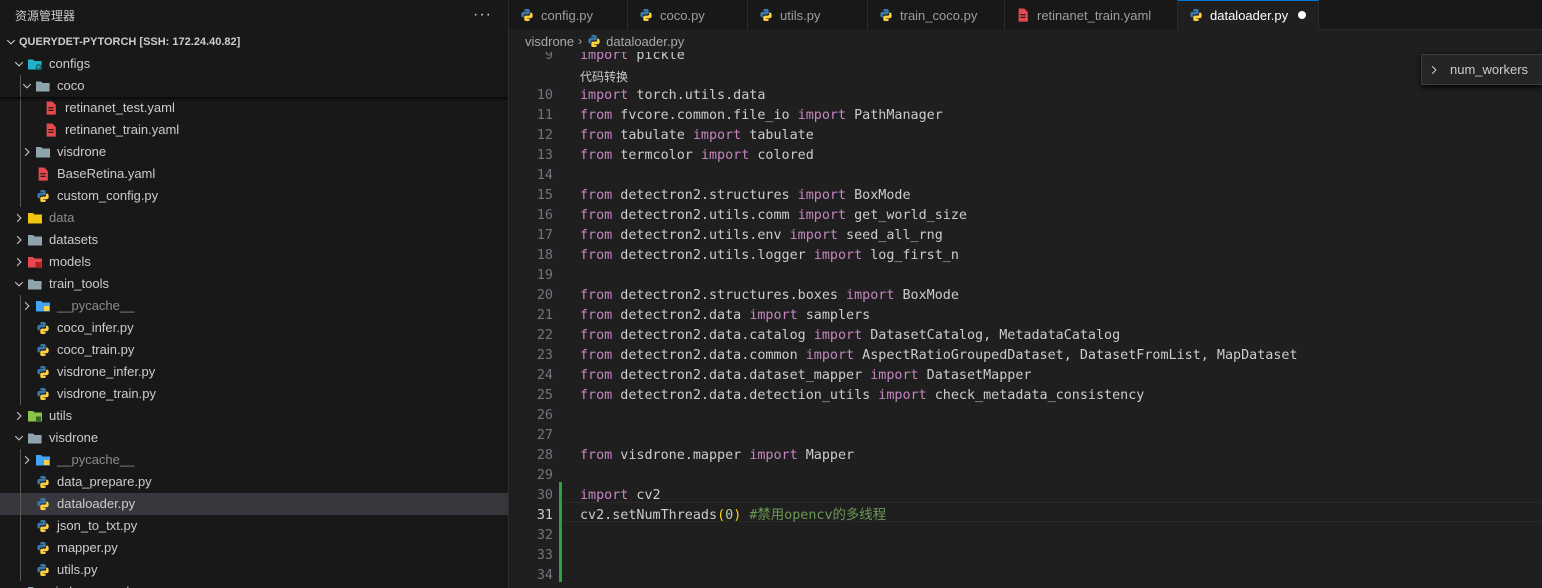 The image size is (1542, 588). What do you see at coordinates (482, 15) in the screenshot?
I see `more-actions-icon: ···` at bounding box center [482, 15].